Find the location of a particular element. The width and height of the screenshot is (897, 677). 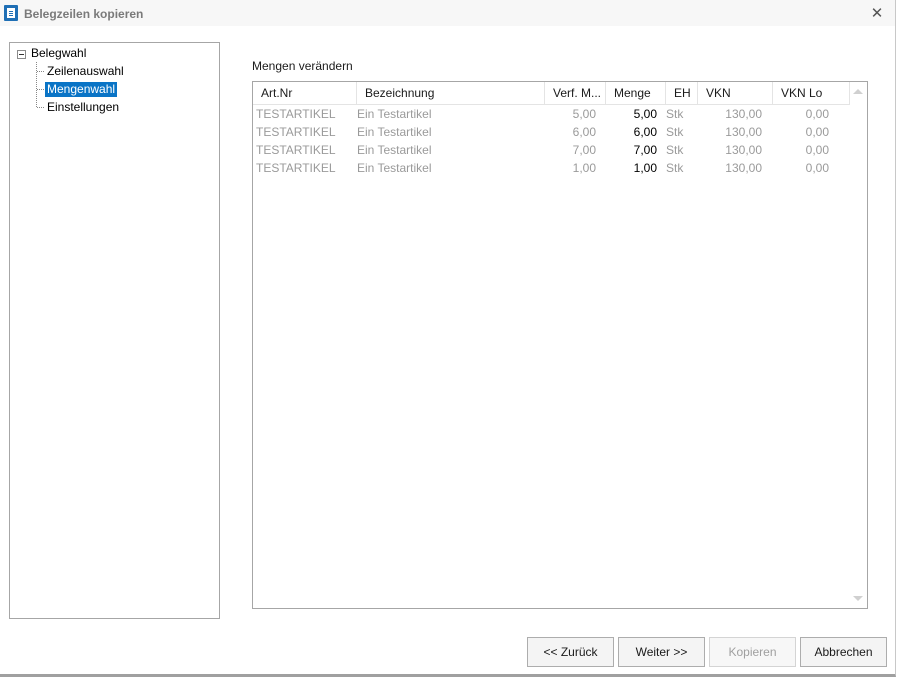

back-button: << Zurück is located at coordinates (570, 652).